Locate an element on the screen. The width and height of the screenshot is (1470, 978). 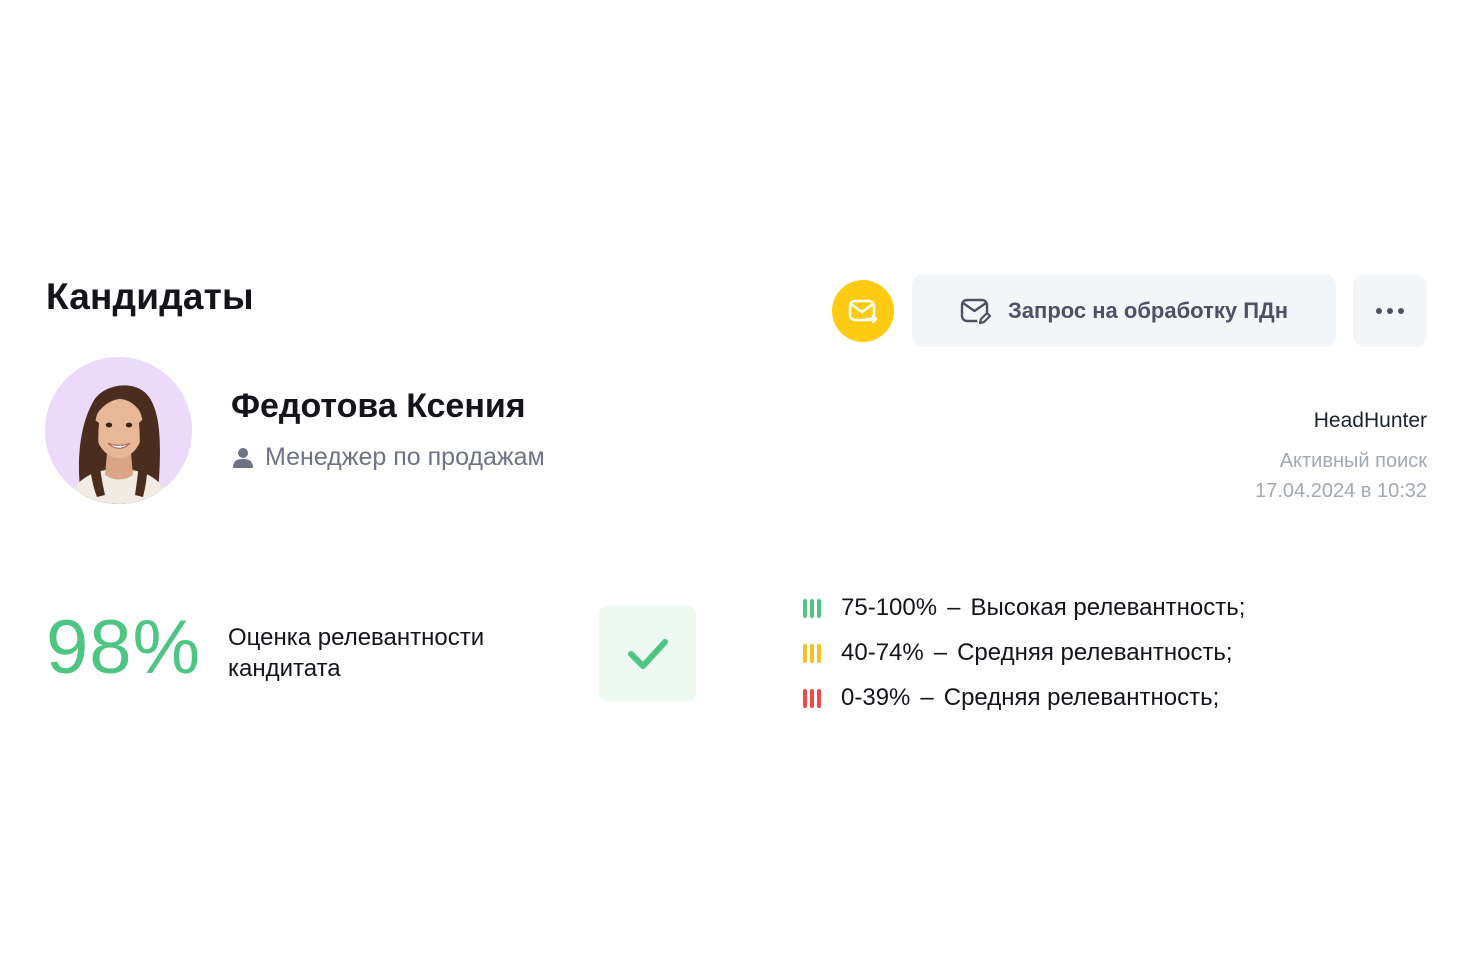
position-label: Менеджер по продажам is located at coordinates (405, 457).